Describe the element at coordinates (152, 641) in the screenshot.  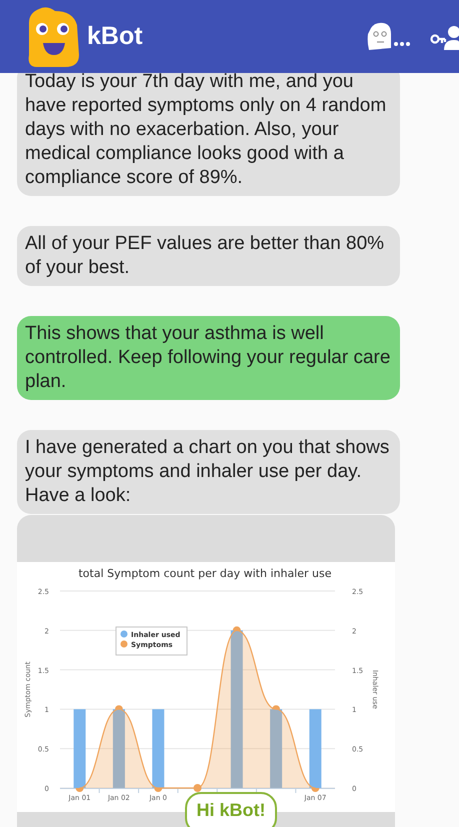
I see `chart-legend` at that location.